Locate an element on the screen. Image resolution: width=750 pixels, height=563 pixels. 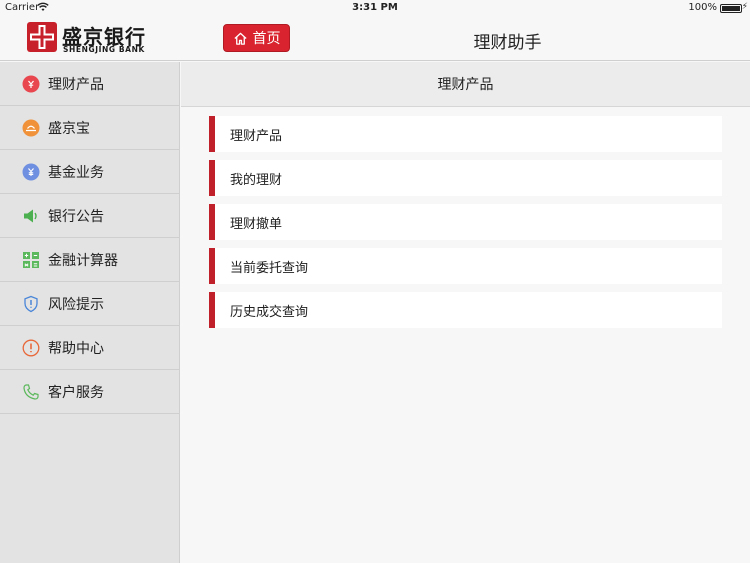
calculator-icon is located at coordinates (31, 260).